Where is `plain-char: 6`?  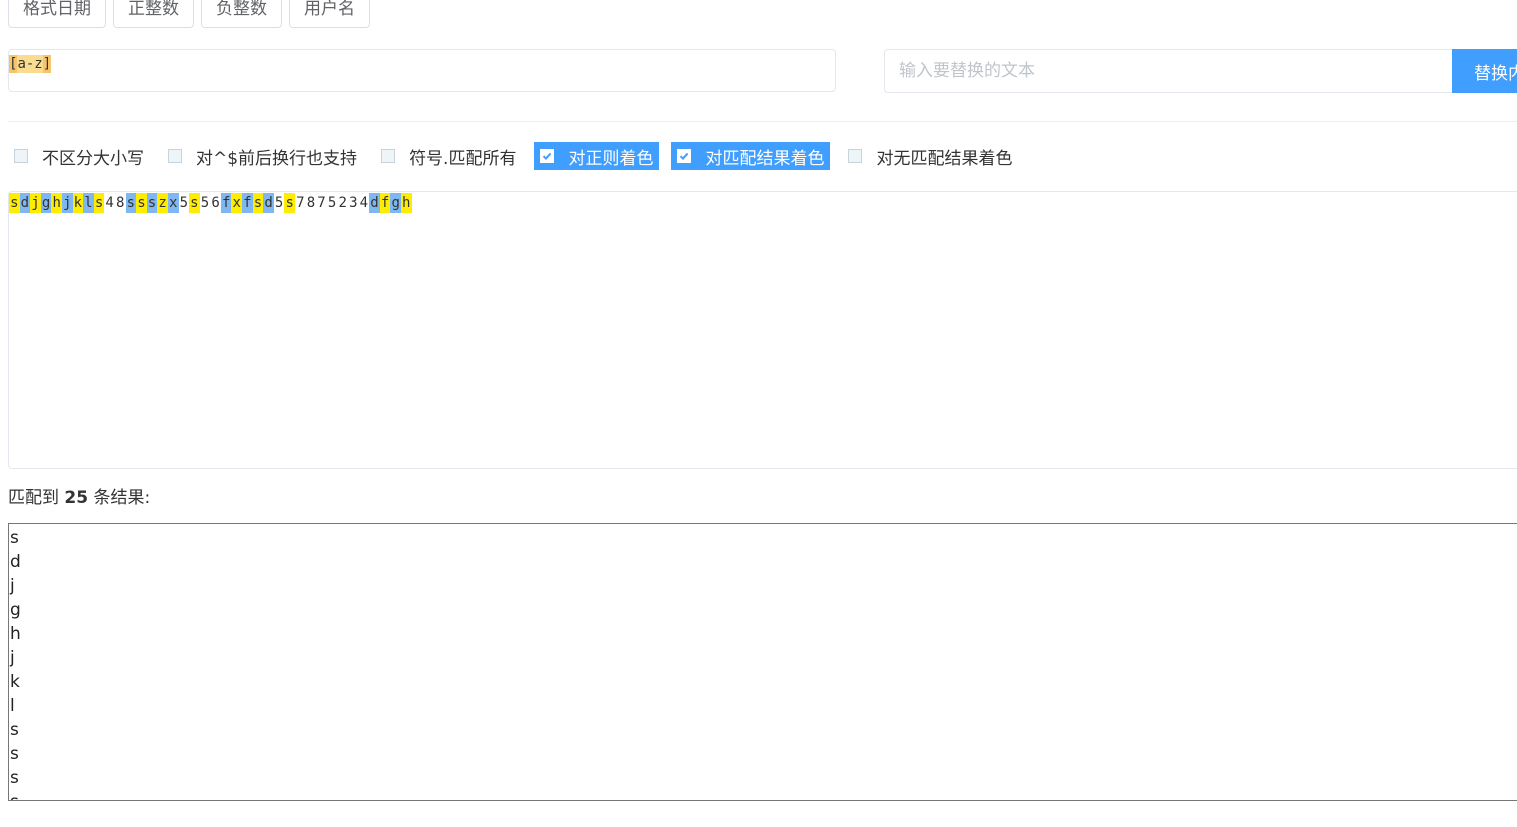
plain-char: 6 is located at coordinates (215, 203).